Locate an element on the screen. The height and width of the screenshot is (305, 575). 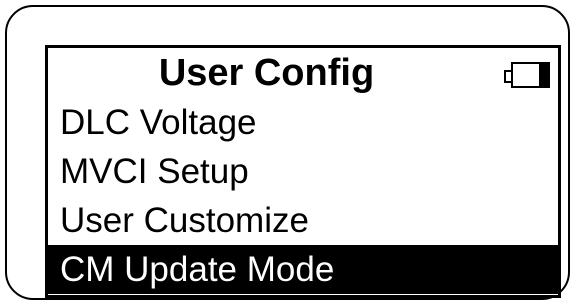
page-title: User Config is located at coordinates (266, 73).